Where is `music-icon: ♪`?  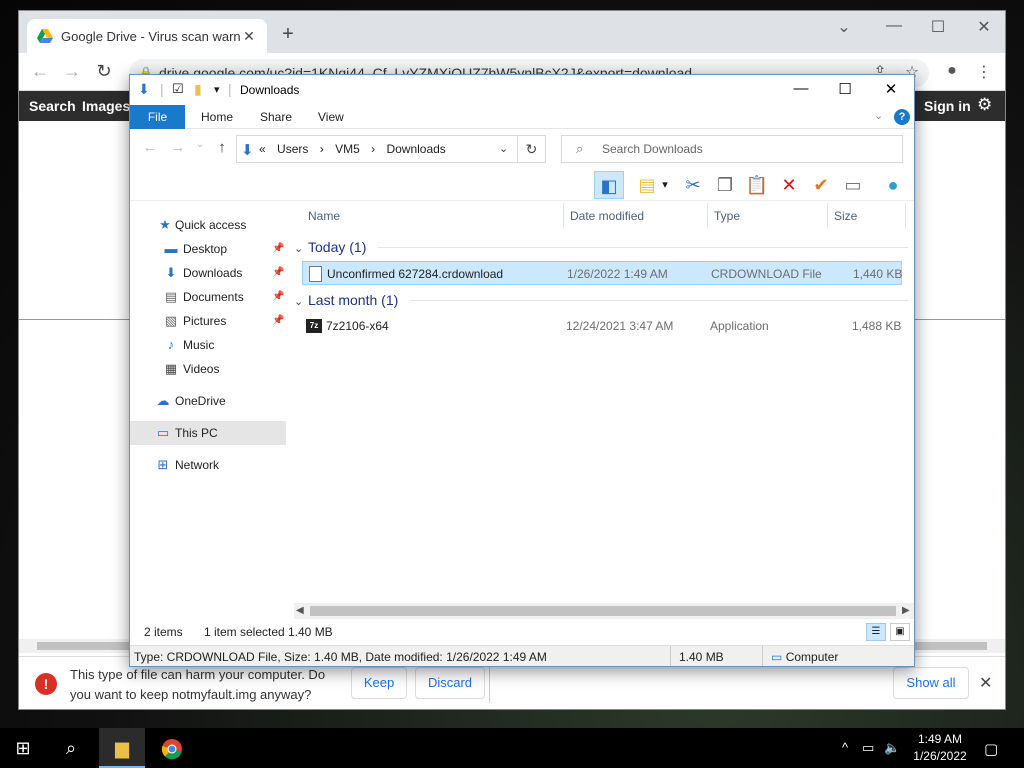
music-icon: ♪ is located at coordinates (171, 344).